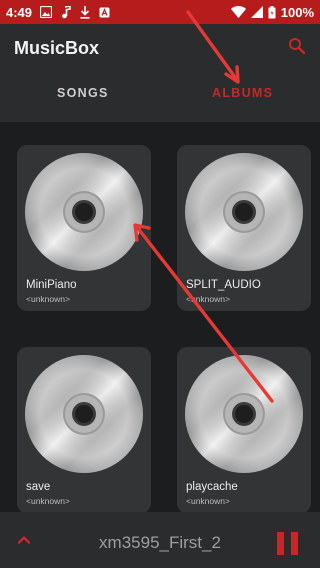 This screenshot has height=568, width=320. What do you see at coordinates (297, 46) in the screenshot?
I see `search-icon` at bounding box center [297, 46].